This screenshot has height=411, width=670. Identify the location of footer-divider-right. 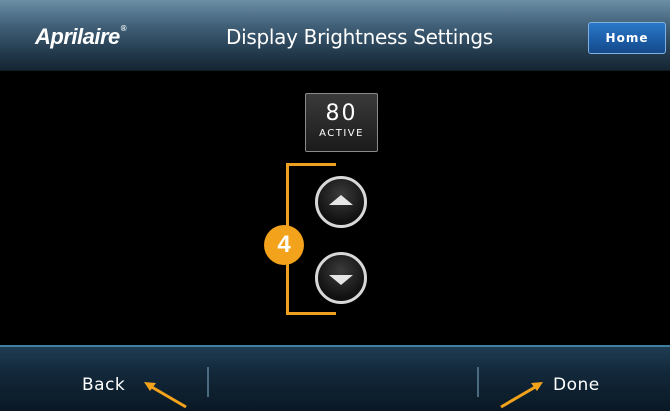
(478, 382).